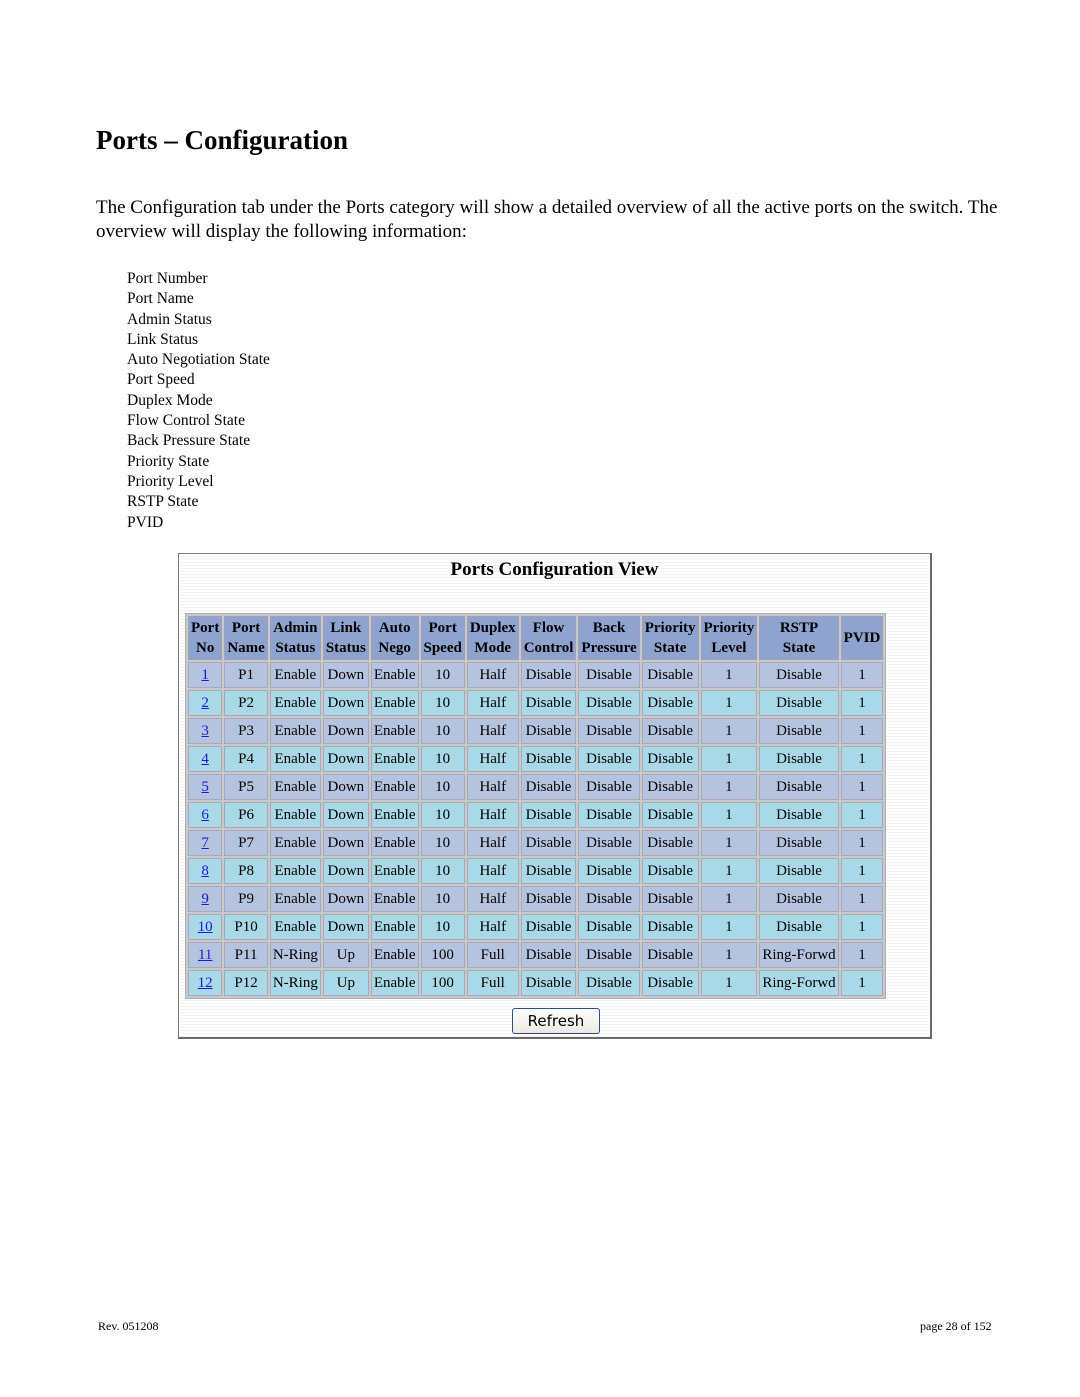 The image size is (1080, 1397). What do you see at coordinates (205, 983) in the screenshot?
I see `port-link: 12` at bounding box center [205, 983].